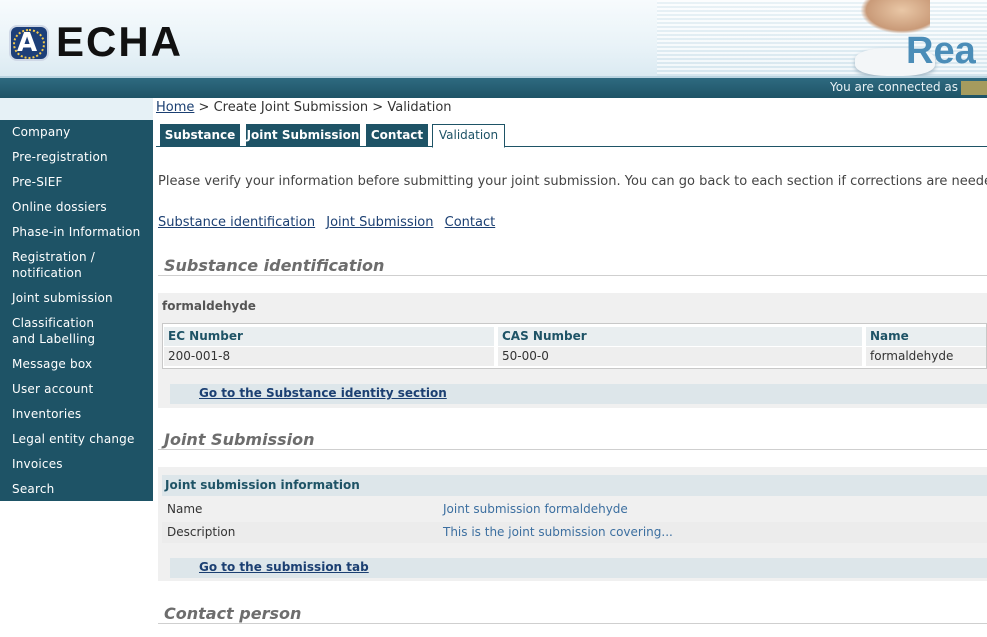 The width and height of the screenshot is (987, 637). Describe the element at coordinates (680, 336) in the screenshot. I see `column-header-cas-number: CAS Number` at that location.